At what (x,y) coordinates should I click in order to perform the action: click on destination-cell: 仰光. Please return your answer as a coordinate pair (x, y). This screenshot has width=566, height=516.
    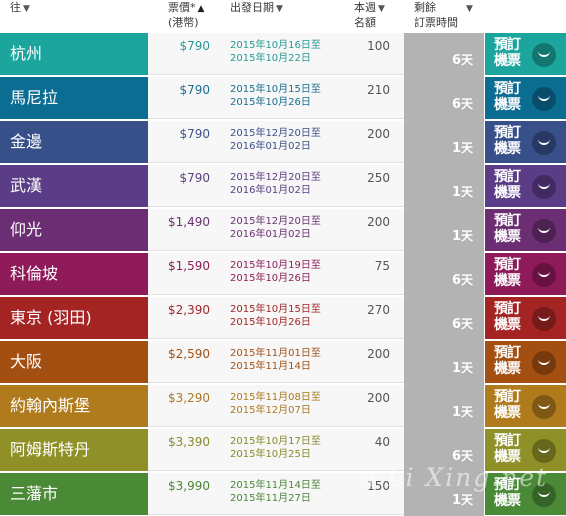
    Looking at the image, I should click on (74, 230).